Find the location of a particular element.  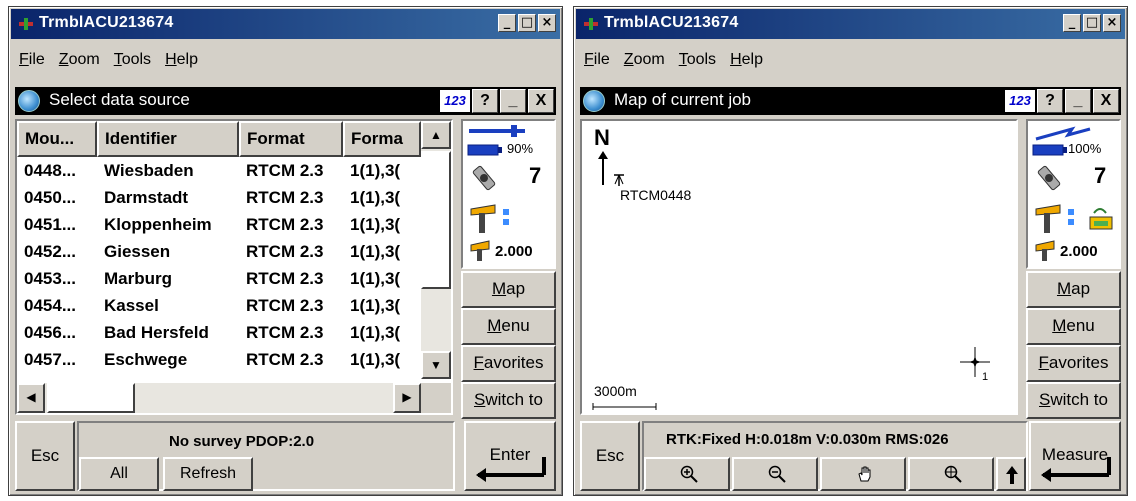

measure-button: Measure is located at coordinates (1075, 456).